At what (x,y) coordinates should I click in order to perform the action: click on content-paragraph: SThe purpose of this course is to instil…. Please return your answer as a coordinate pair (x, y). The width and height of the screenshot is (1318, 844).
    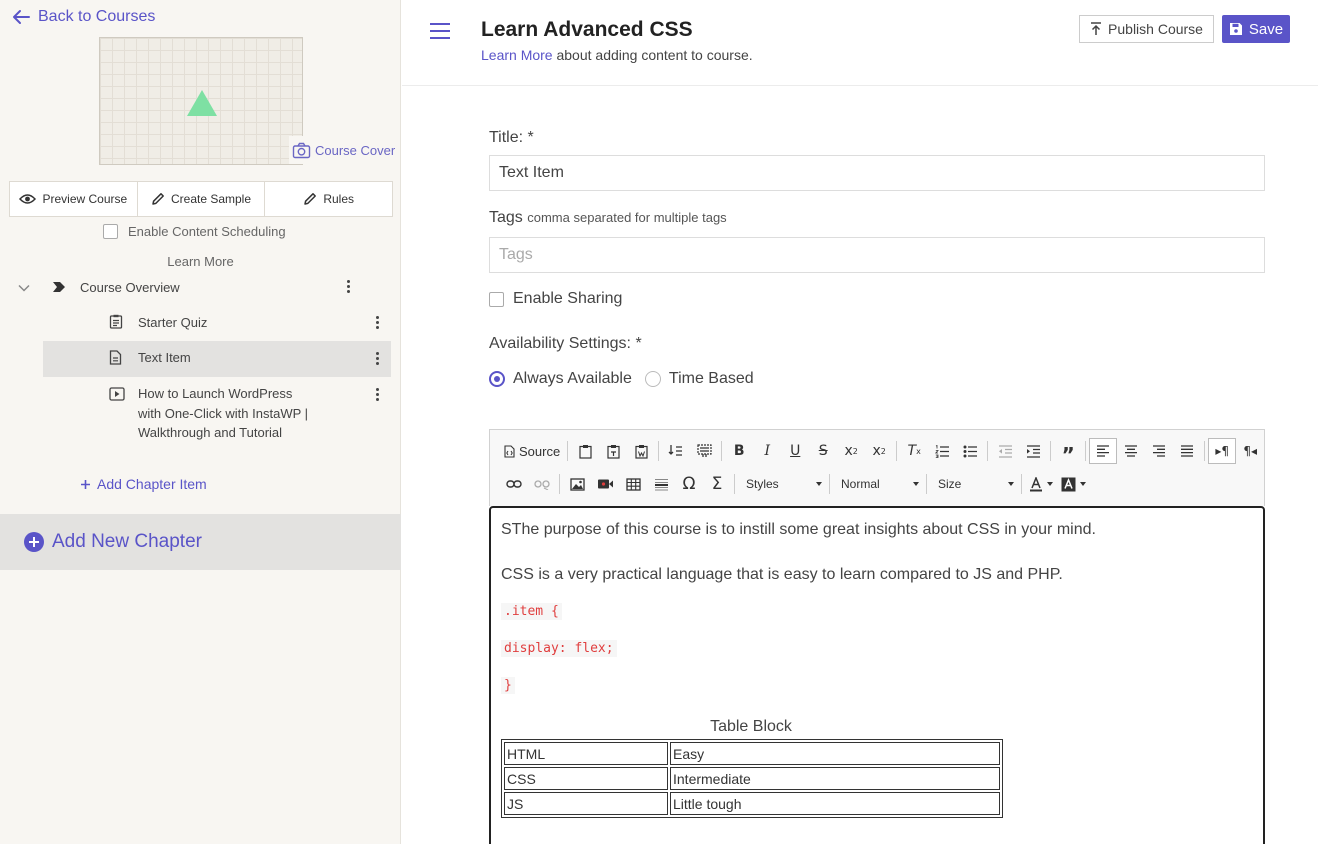
    Looking at the image, I should click on (798, 529).